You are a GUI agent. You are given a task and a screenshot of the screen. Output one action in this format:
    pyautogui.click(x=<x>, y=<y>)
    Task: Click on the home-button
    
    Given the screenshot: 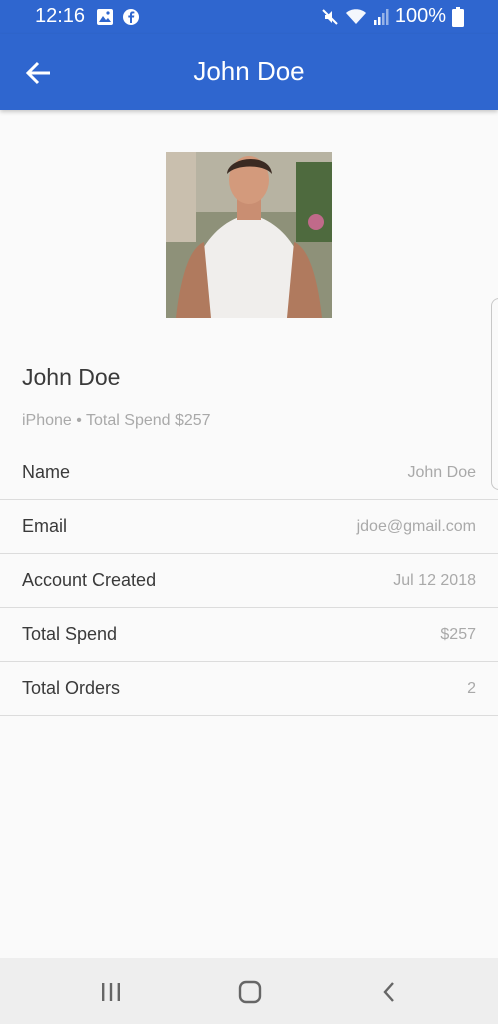 What is the action you would take?
    pyautogui.click(x=250, y=992)
    